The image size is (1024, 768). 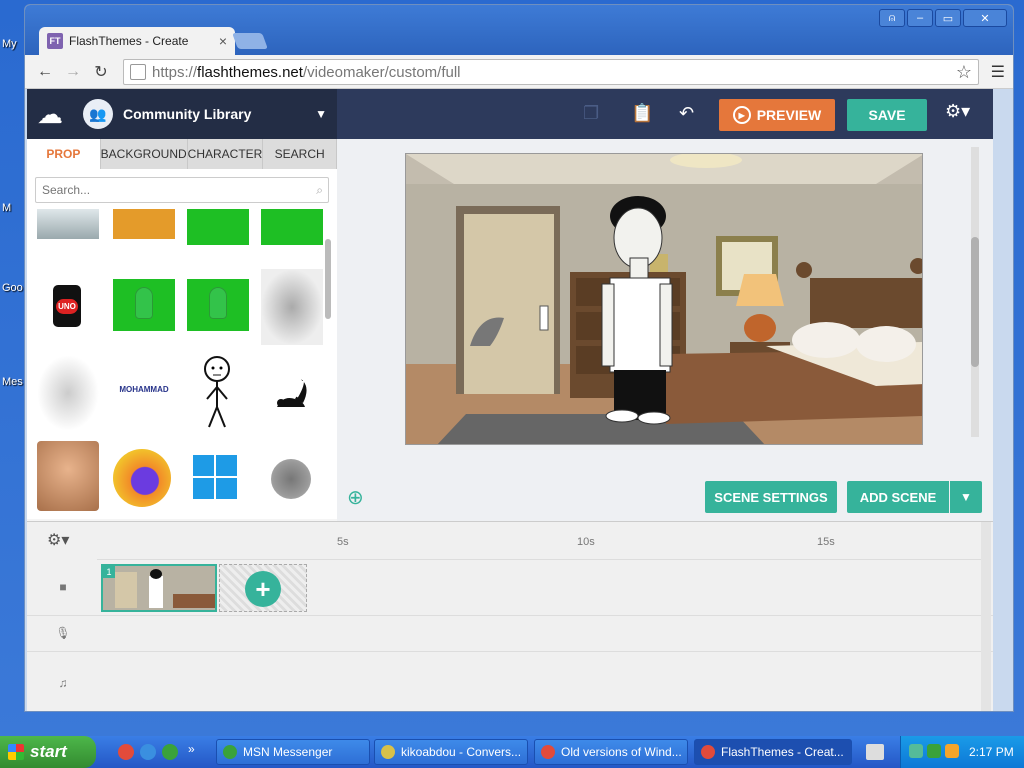 I want to click on back-arrow-icon: ←, so click(x=45, y=72).